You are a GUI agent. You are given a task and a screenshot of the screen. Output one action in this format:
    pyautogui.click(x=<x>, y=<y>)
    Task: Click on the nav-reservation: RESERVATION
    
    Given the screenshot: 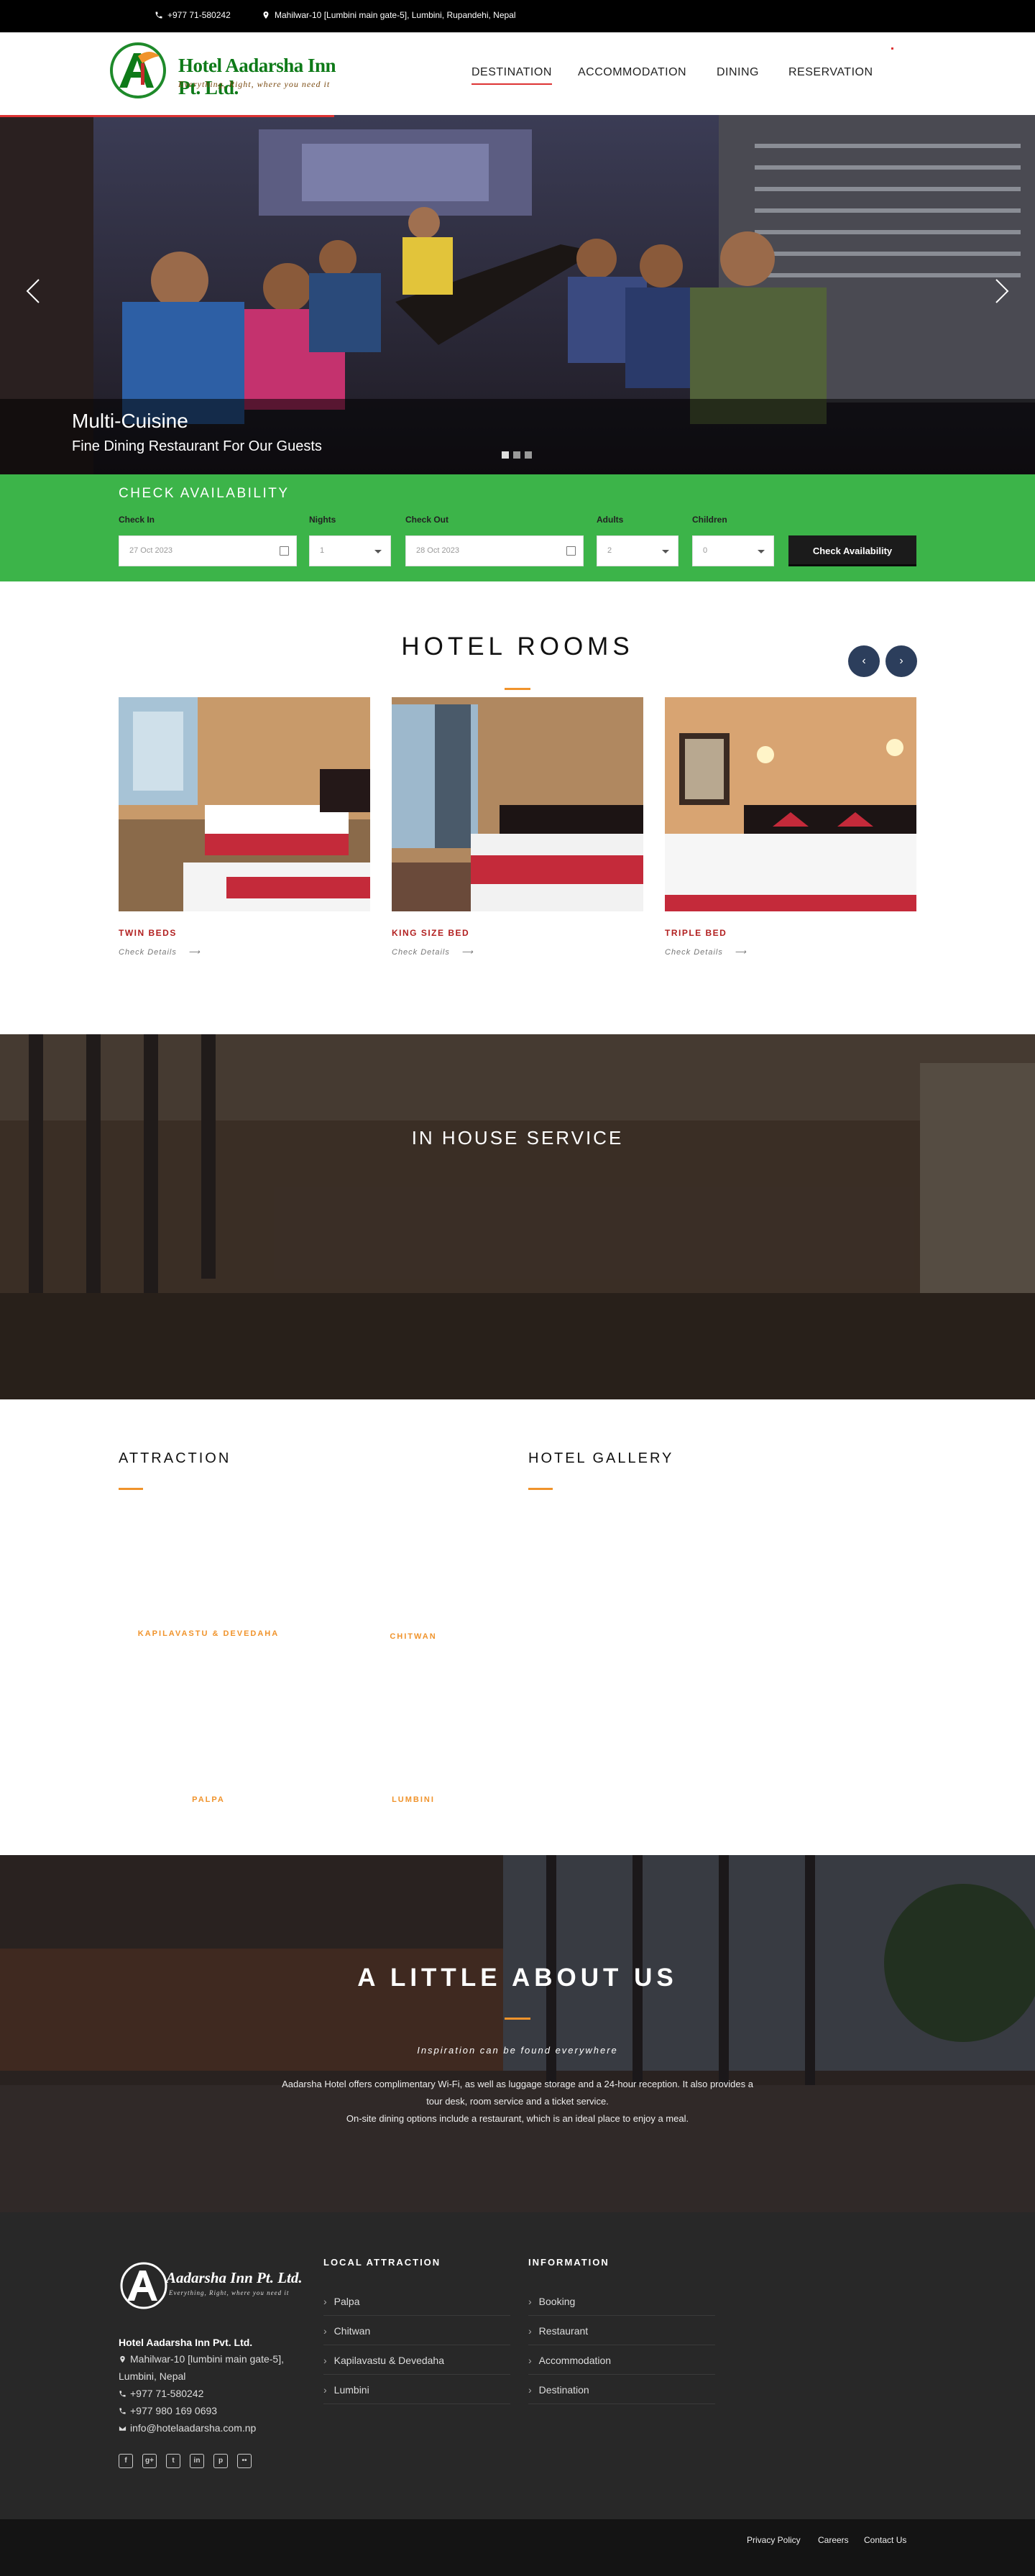 What is the action you would take?
    pyautogui.click(x=830, y=72)
    